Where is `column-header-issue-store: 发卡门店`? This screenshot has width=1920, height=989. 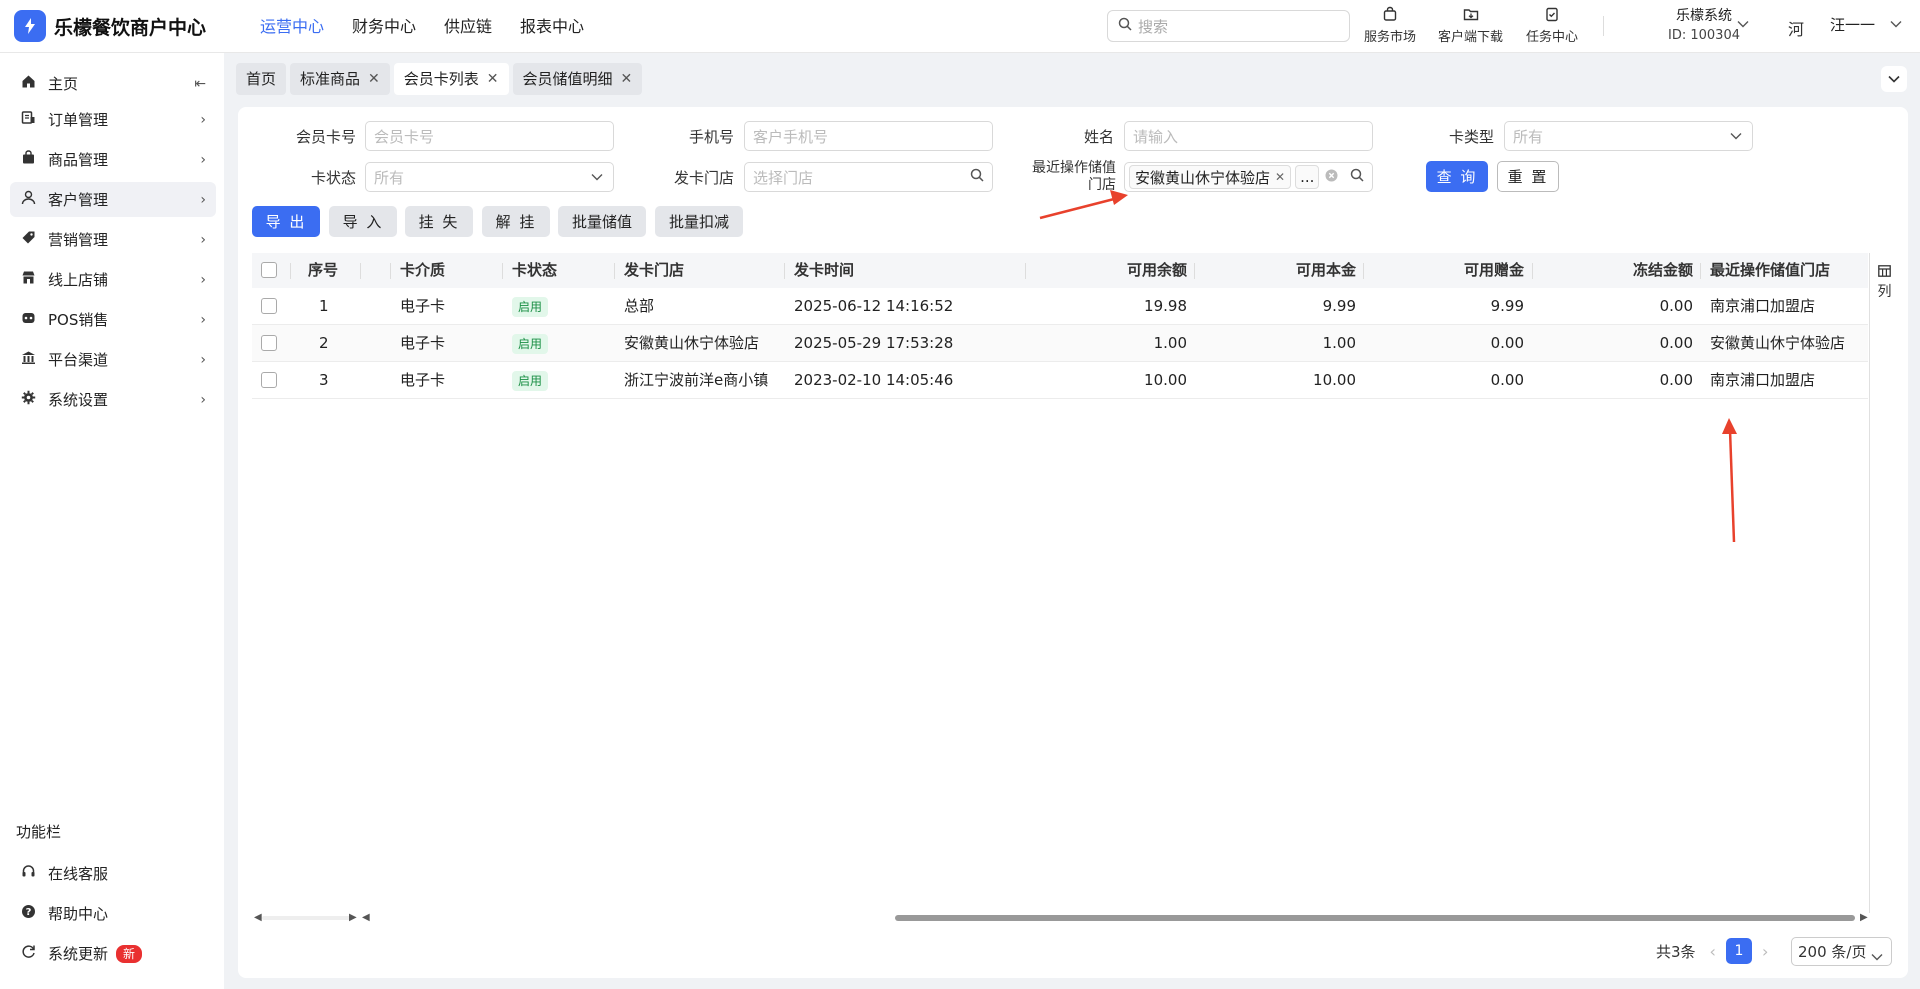 column-header-issue-store: 发卡门店 is located at coordinates (654, 270).